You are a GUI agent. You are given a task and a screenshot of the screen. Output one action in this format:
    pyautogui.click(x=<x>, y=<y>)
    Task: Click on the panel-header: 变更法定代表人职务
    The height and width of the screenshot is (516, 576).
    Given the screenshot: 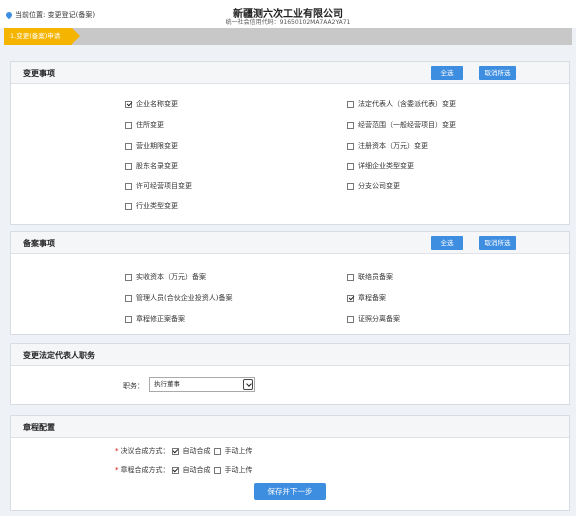 What is the action you would take?
    pyautogui.click(x=290, y=355)
    